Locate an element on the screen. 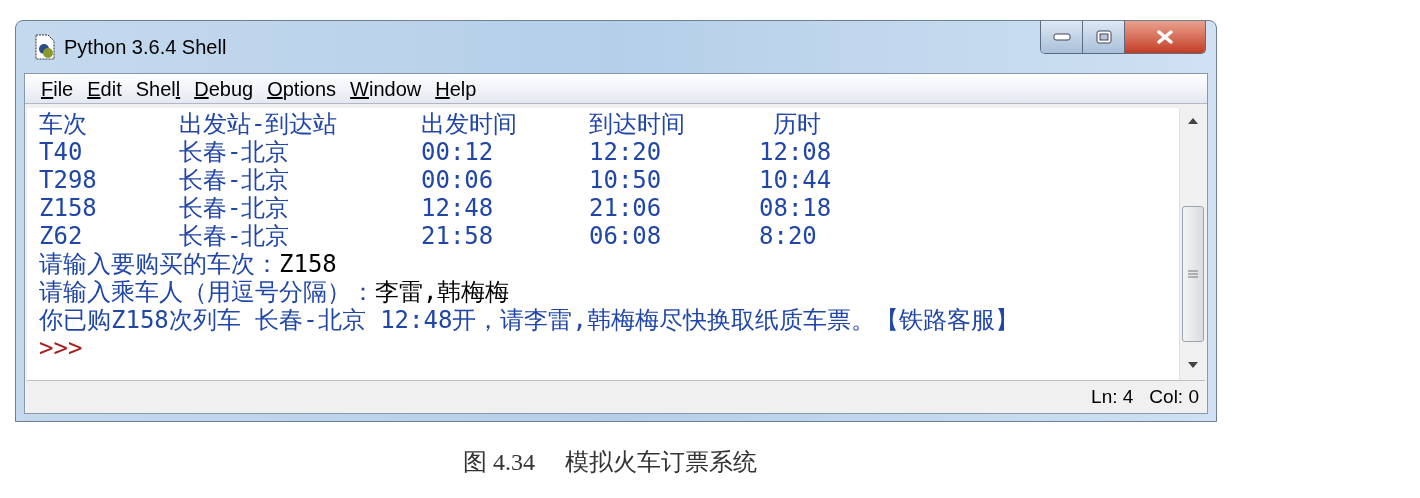  table-cell-text: T40 is located at coordinates (61, 152).